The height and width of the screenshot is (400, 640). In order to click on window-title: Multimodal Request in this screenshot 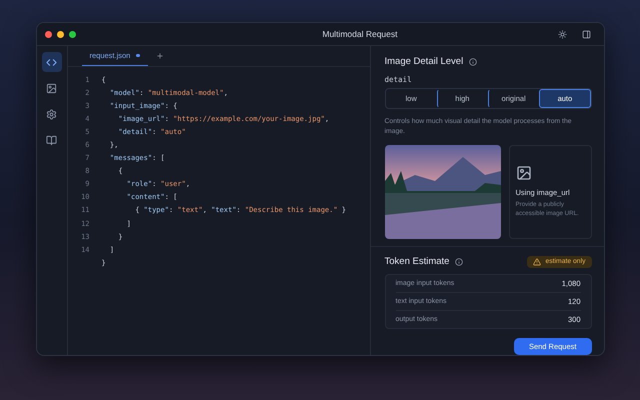, I will do `click(359, 34)`.